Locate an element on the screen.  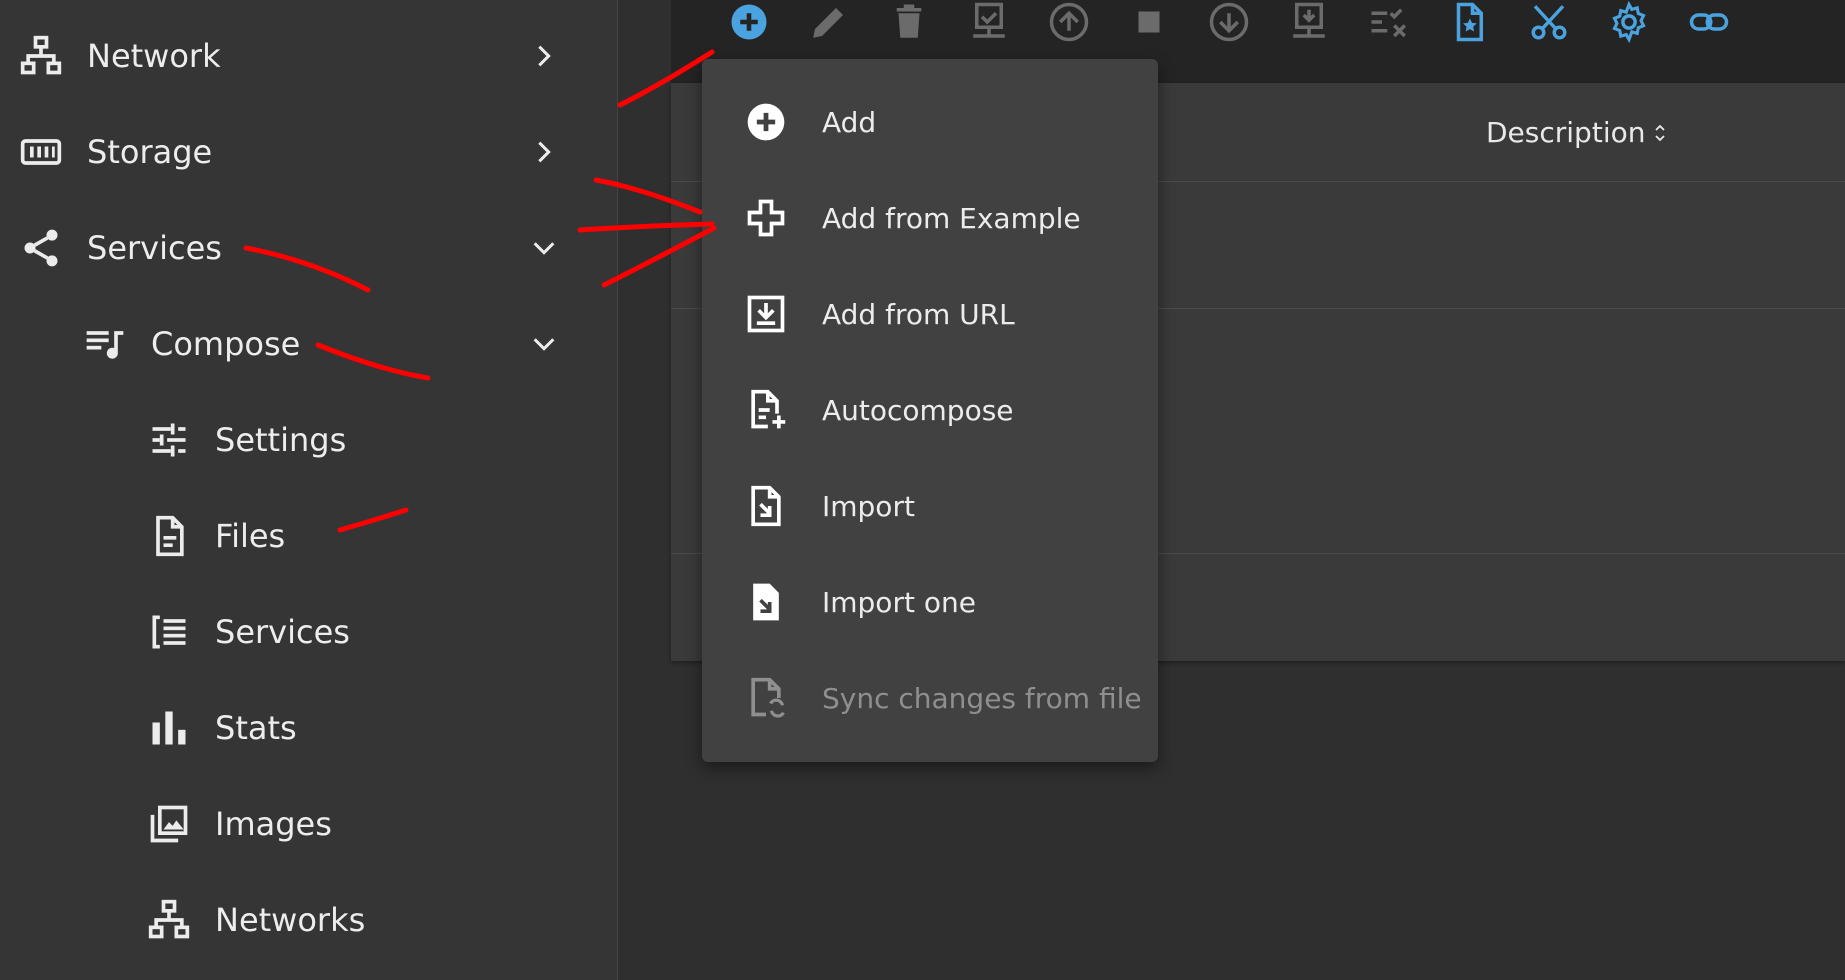
file-import-solid-icon is located at coordinates (766, 602).